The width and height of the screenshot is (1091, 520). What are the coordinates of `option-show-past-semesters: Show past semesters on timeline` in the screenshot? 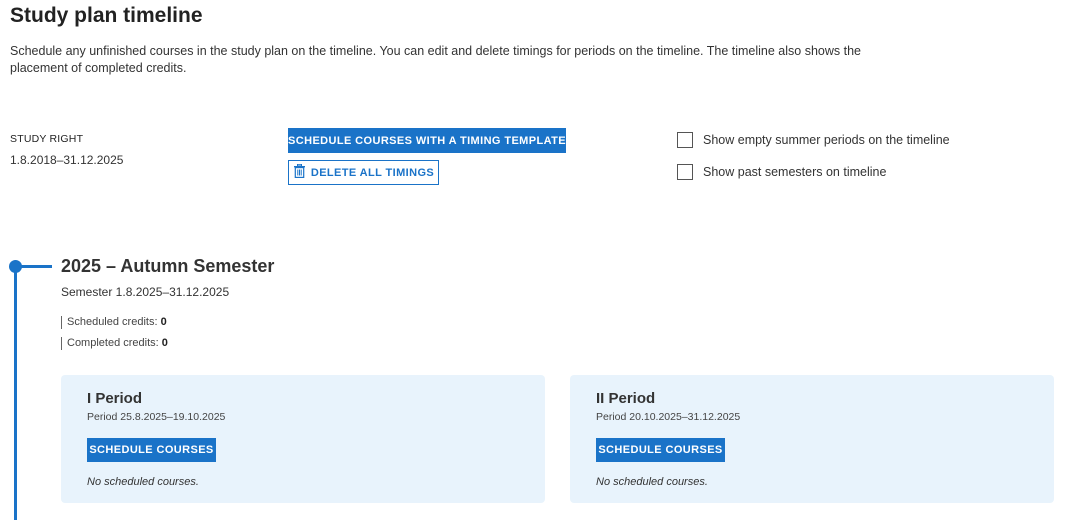 It's located at (781, 172).